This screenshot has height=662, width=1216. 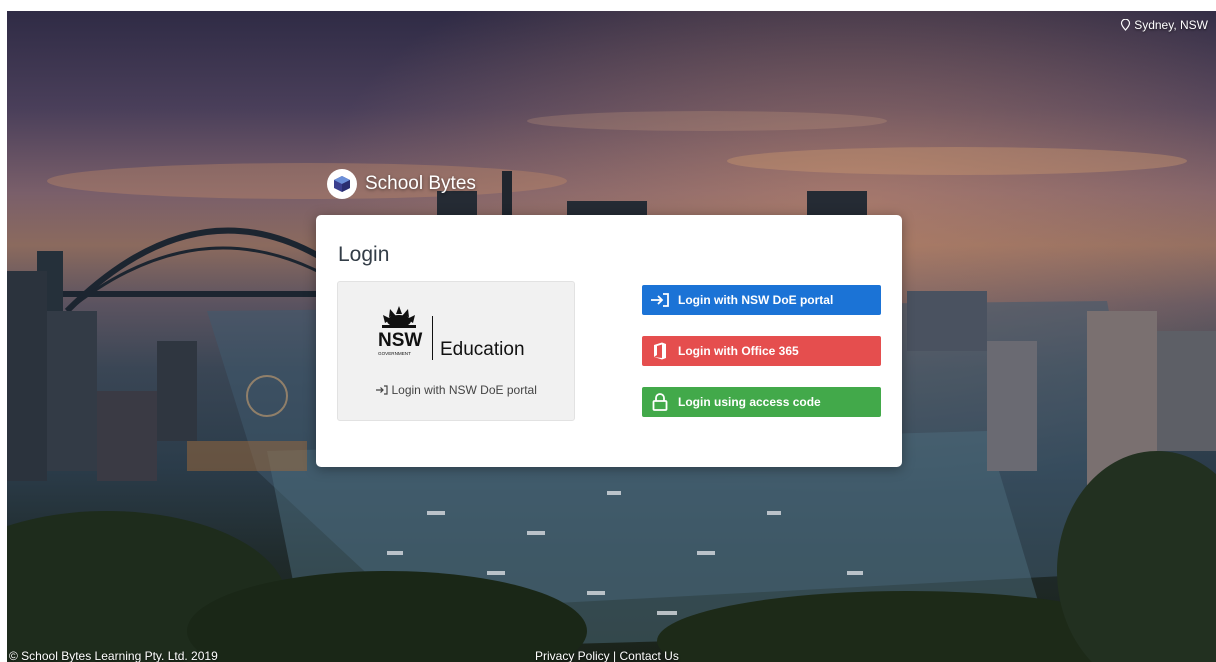 I want to click on location-label: Sydney, NSW, so click(x=1171, y=25).